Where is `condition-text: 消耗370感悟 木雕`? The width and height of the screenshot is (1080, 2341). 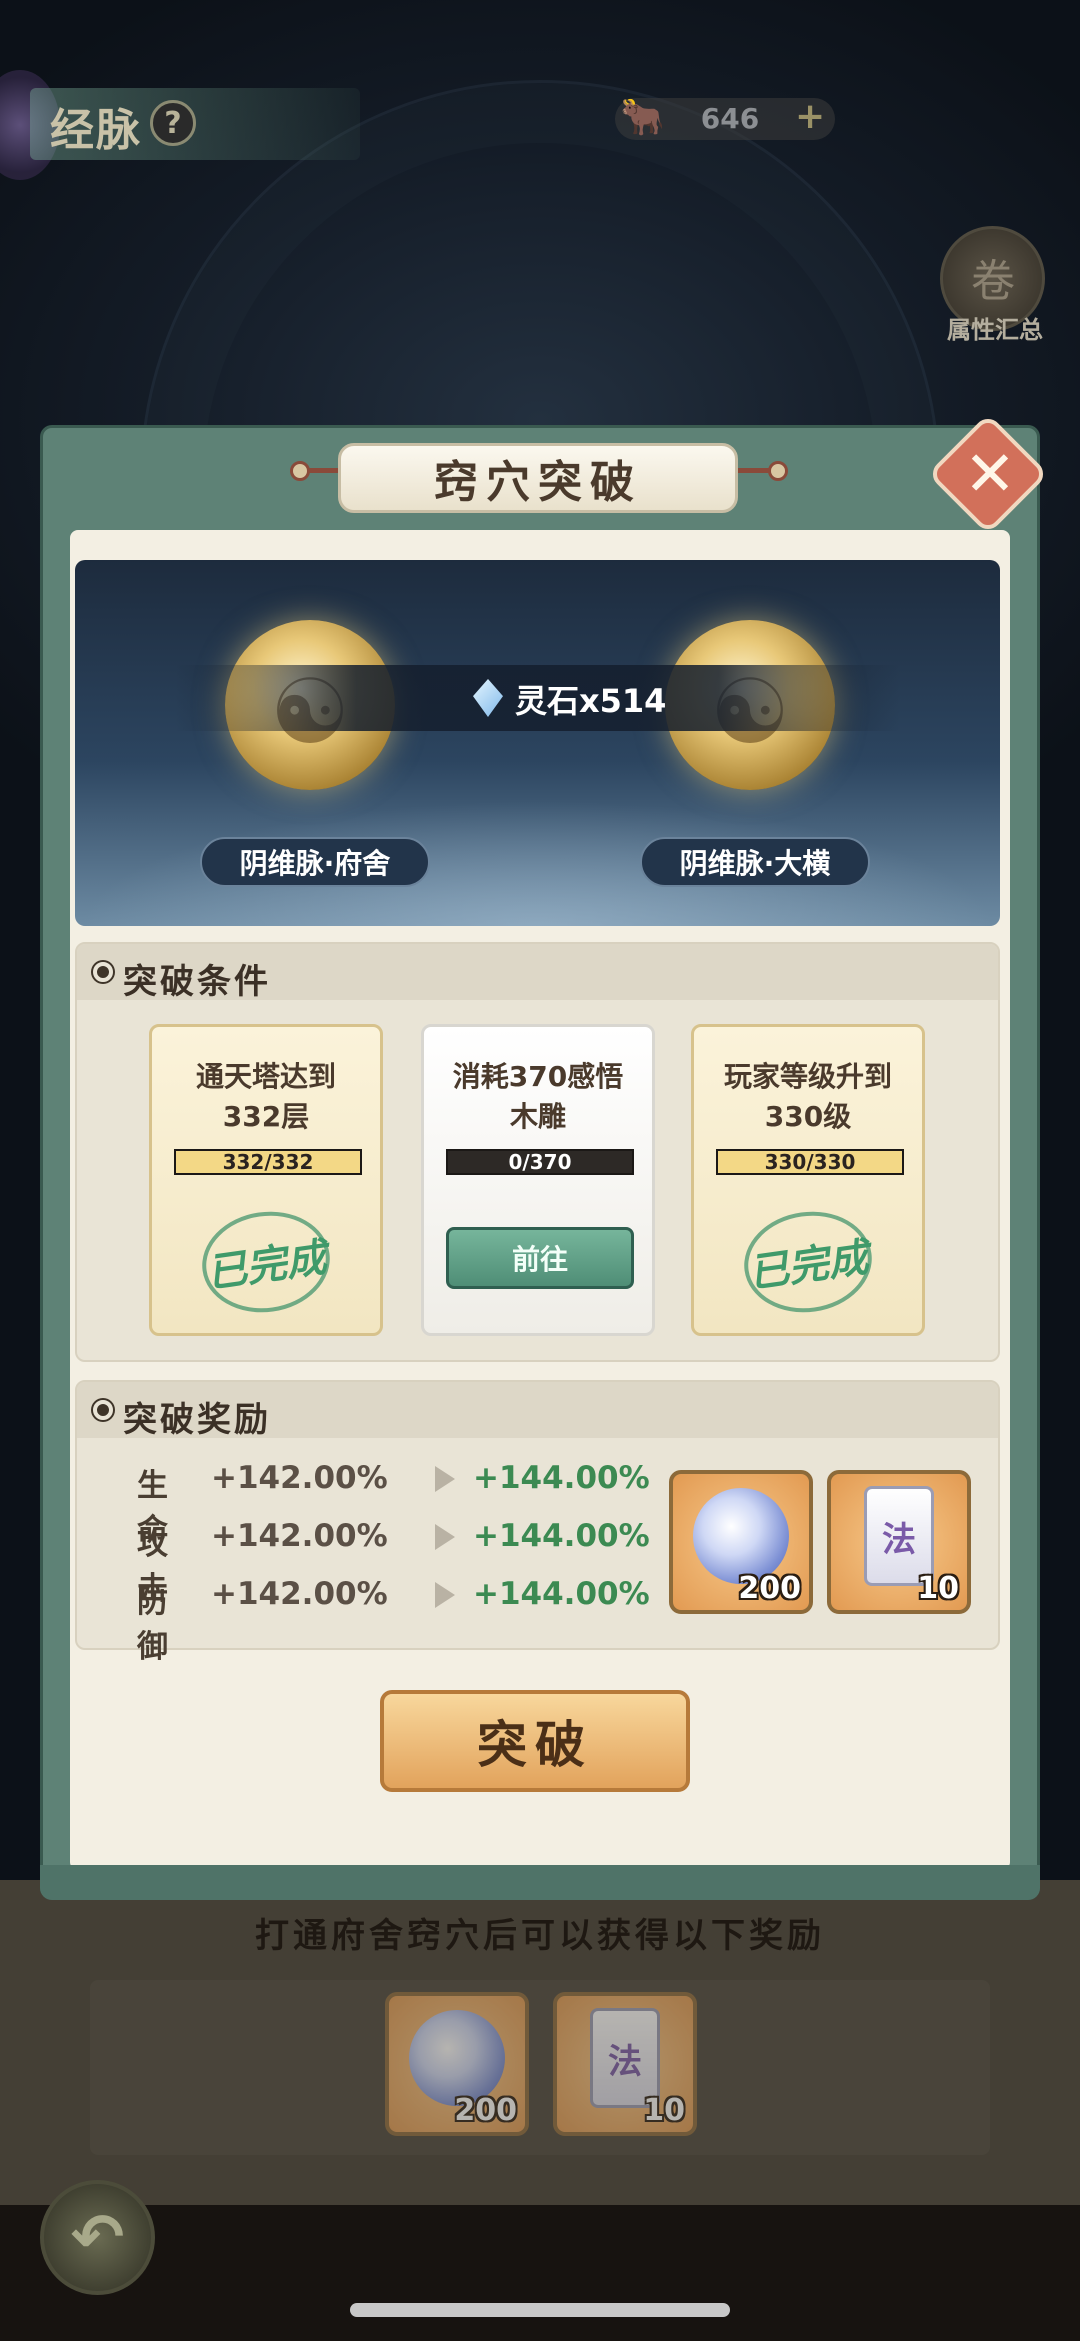 condition-text: 消耗370感悟 木雕 is located at coordinates (538, 1096).